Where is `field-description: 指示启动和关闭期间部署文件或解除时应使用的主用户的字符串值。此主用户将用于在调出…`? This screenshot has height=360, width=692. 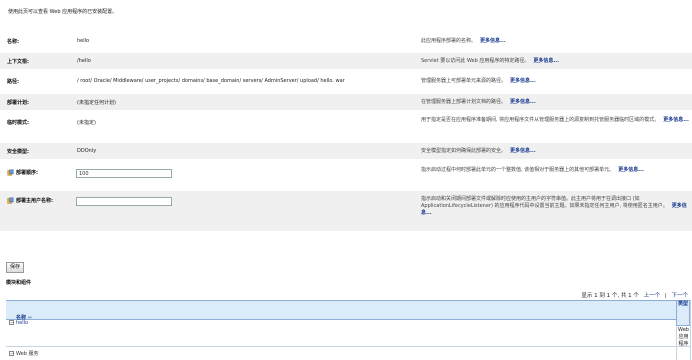
field-description: 指示启动和关闭期间部署文件或解除时应使用的主用户的字符串值。此主用户将用于在调出… is located at coordinates (554, 206).